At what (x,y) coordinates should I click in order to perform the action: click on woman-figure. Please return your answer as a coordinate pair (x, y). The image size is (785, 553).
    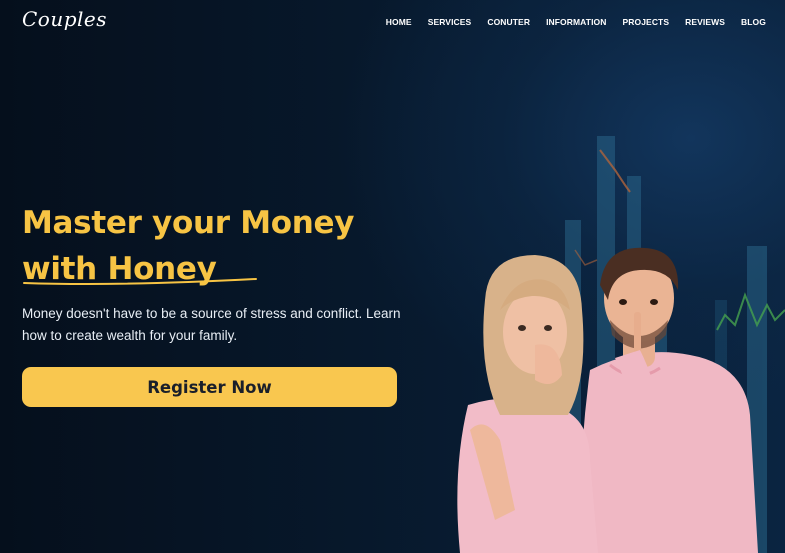
    Looking at the image, I should click on (527, 404).